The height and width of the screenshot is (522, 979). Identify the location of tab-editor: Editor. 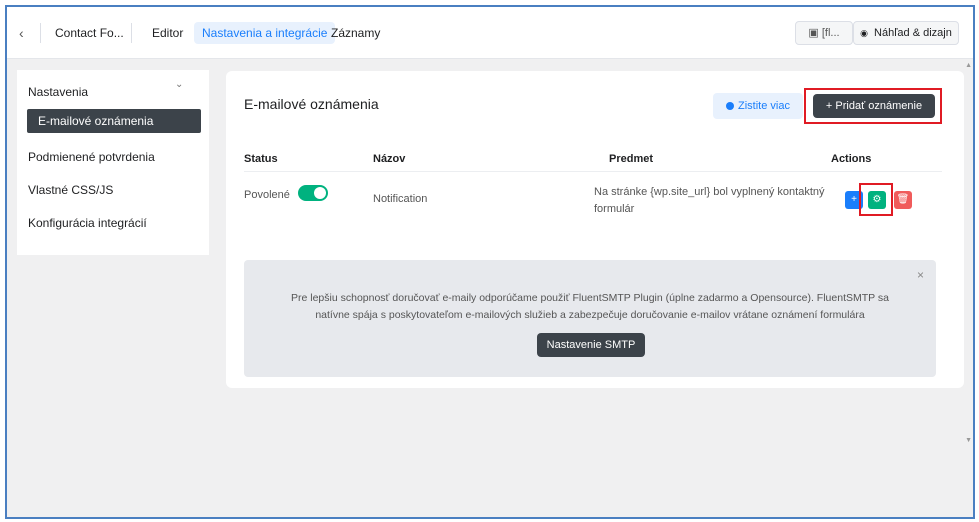
(167, 33).